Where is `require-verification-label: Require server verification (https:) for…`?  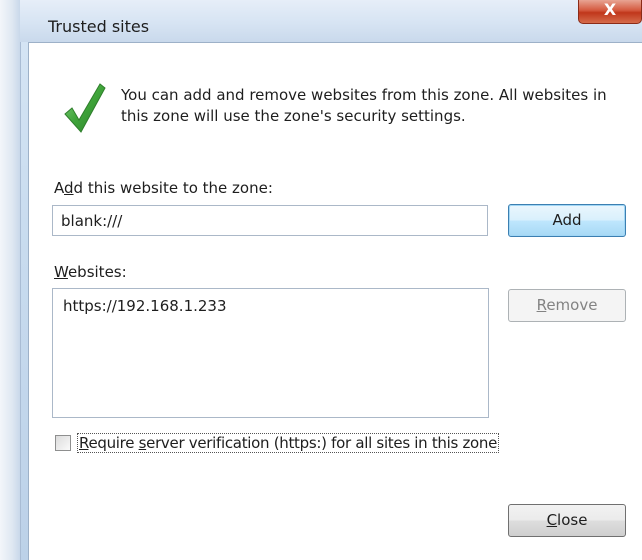
require-verification-label: Require server verification (https:) for… is located at coordinates (288, 443).